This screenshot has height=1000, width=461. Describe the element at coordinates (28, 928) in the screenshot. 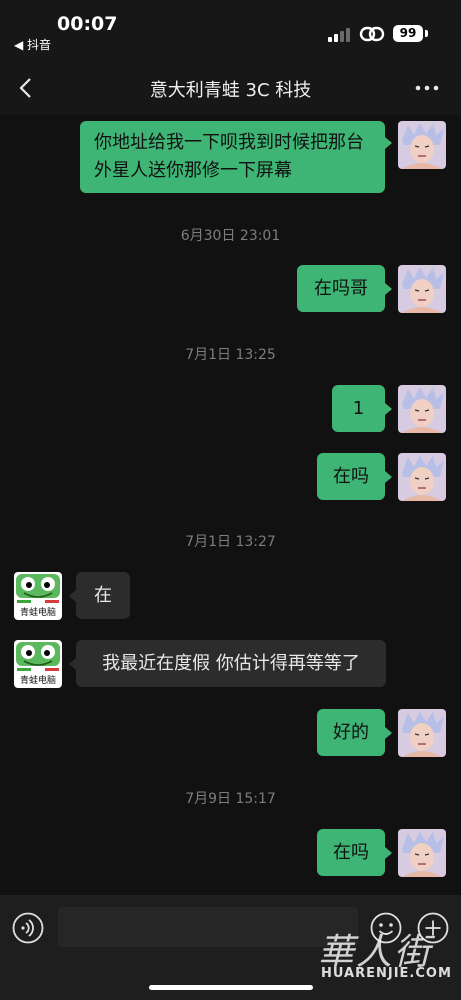

I see `voice-icon` at that location.